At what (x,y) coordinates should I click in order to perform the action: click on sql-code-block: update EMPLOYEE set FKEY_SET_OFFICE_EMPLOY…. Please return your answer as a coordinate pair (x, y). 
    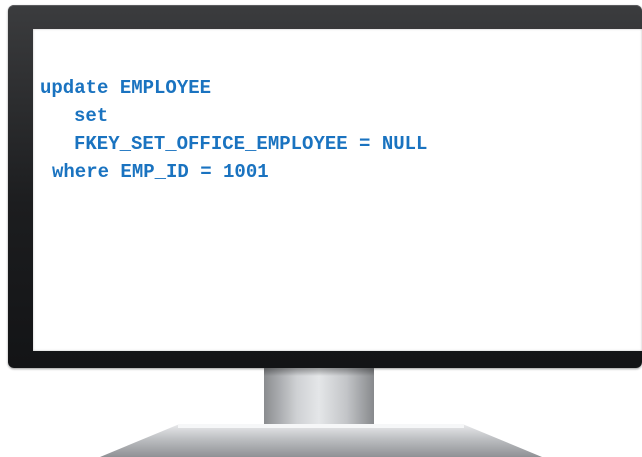
    Looking at the image, I should click on (233, 130).